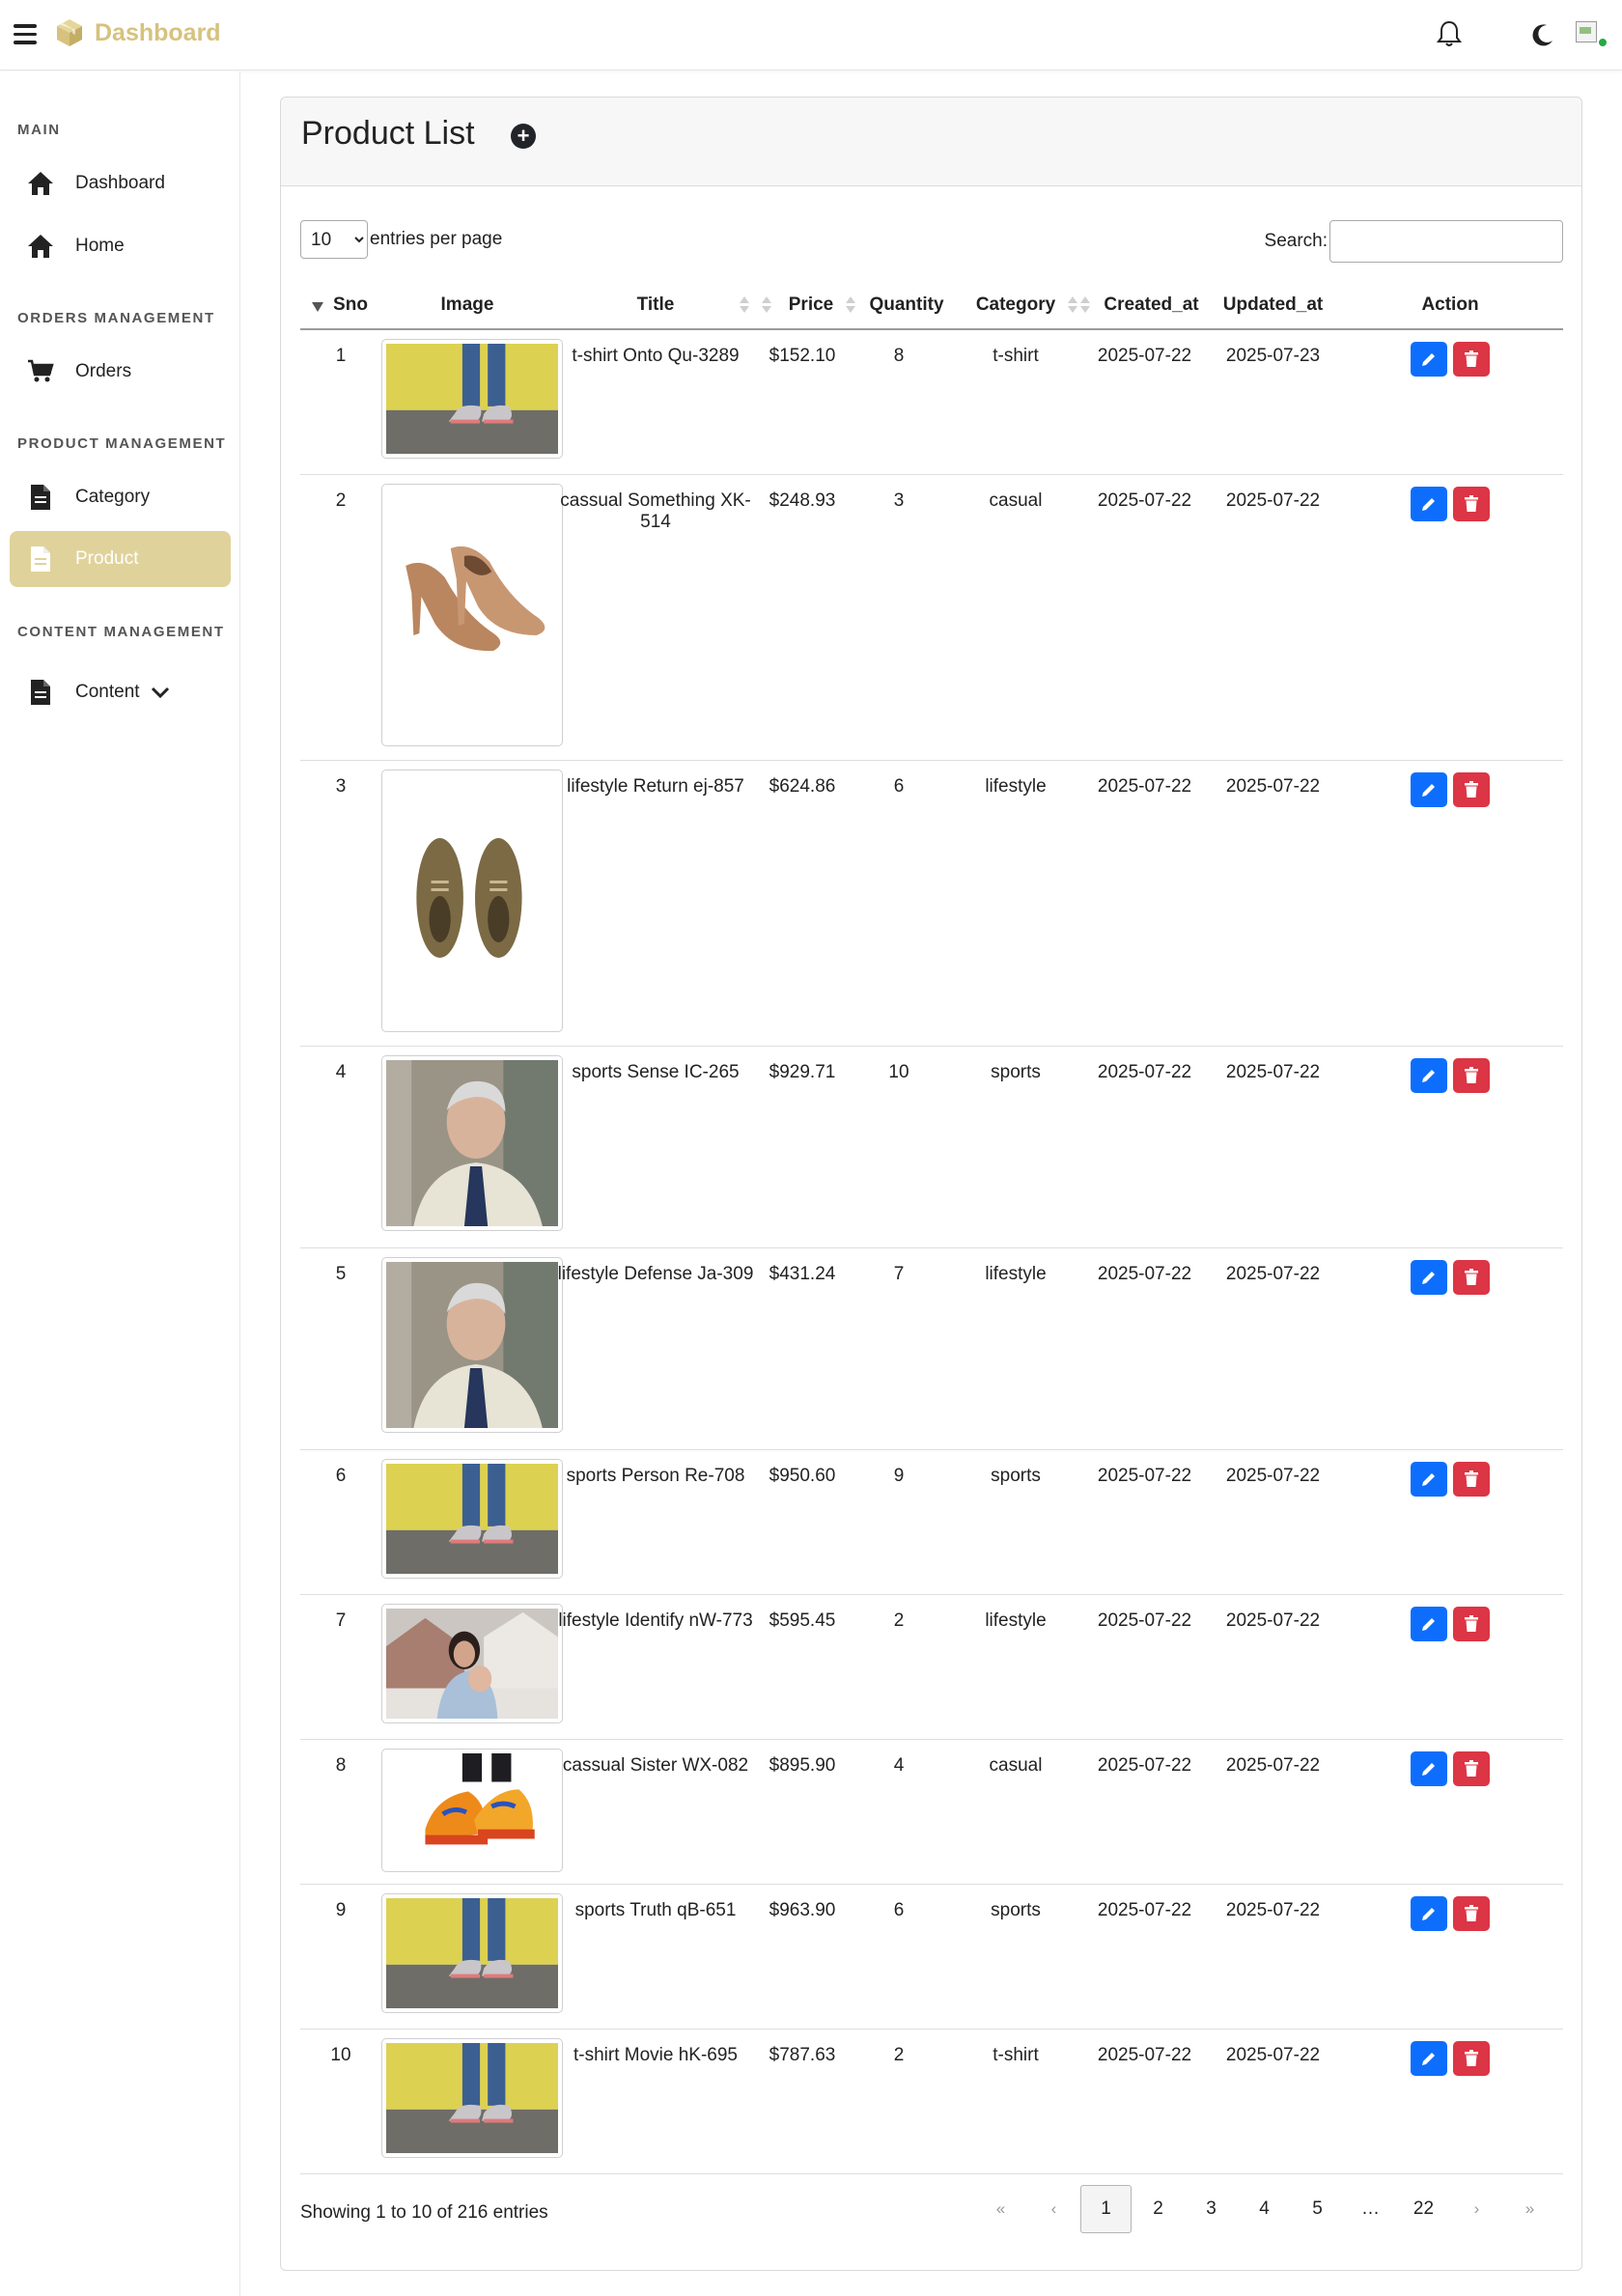 The width and height of the screenshot is (1622, 2296). I want to click on pagination-button: ‹, so click(1054, 2209).